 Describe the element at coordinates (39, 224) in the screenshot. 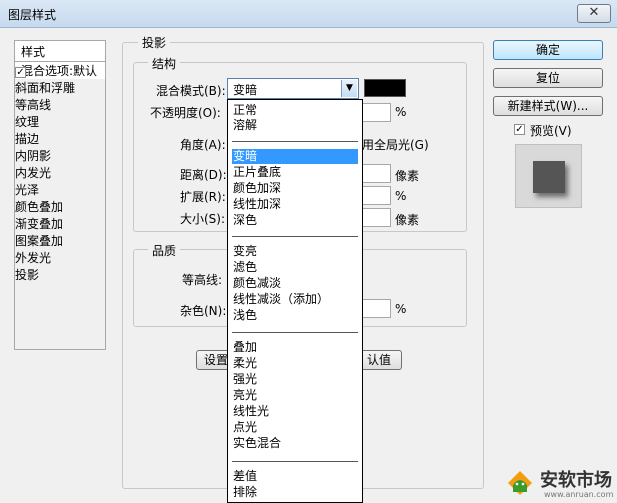

I see `sidebar-item-label: 渐变叠加` at that location.